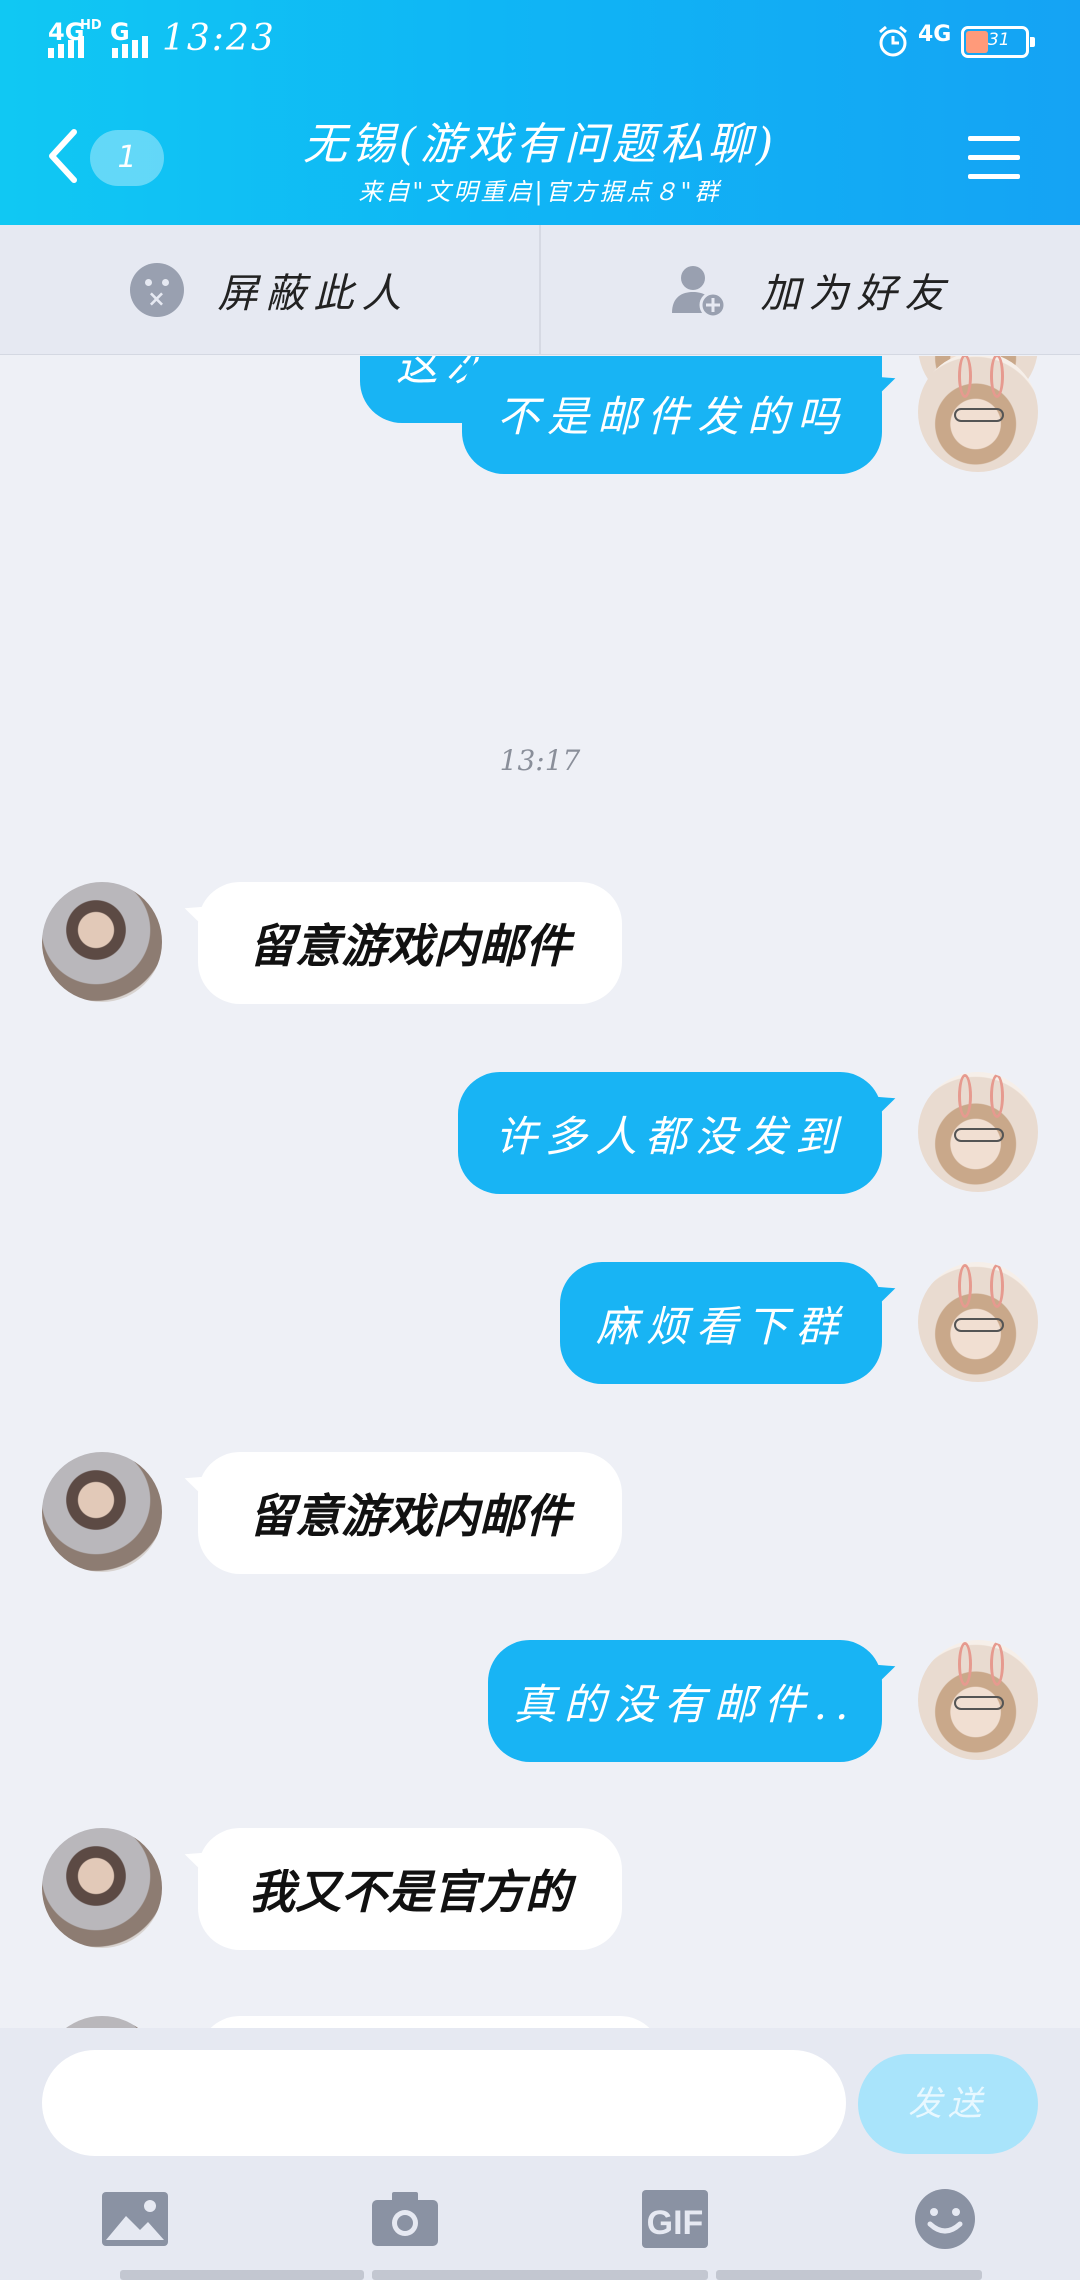 The height and width of the screenshot is (2280, 1080). Describe the element at coordinates (91, 25) in the screenshot. I see `signal-hd-label: HD` at that location.